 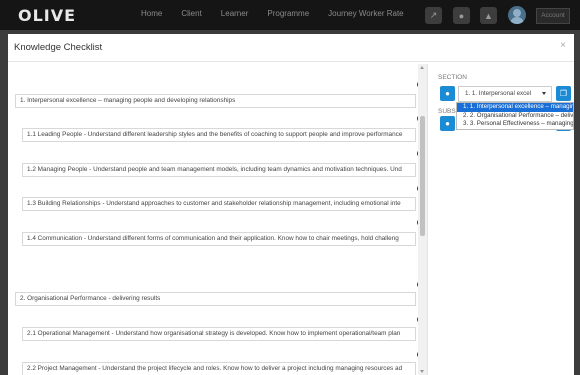 What do you see at coordinates (498, 93) in the screenshot?
I see `section-select-value: 1. 1. Interpersonal excel` at bounding box center [498, 93].